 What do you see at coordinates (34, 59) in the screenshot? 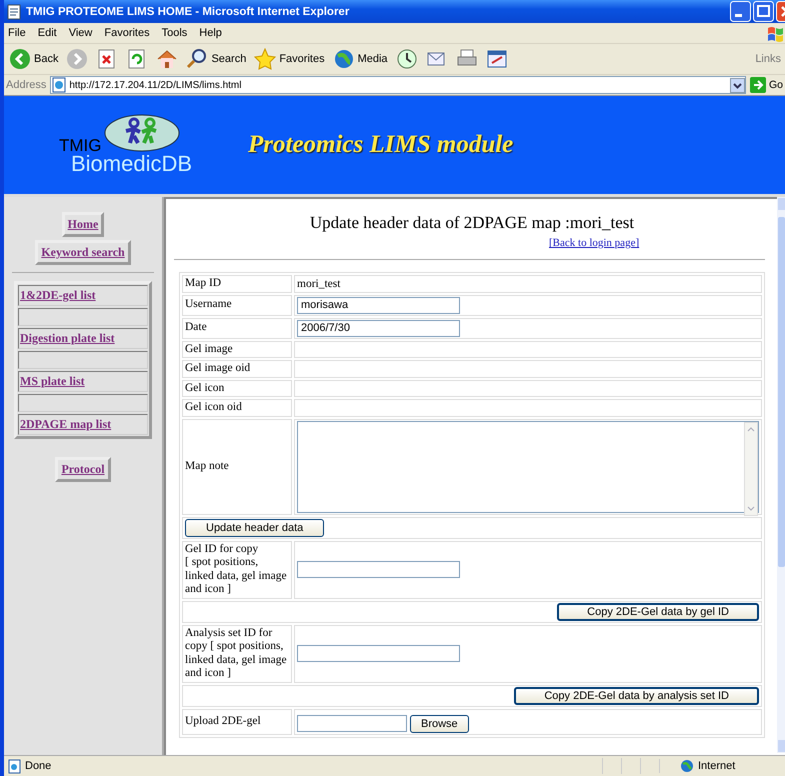
I see `back-button: Back` at bounding box center [34, 59].